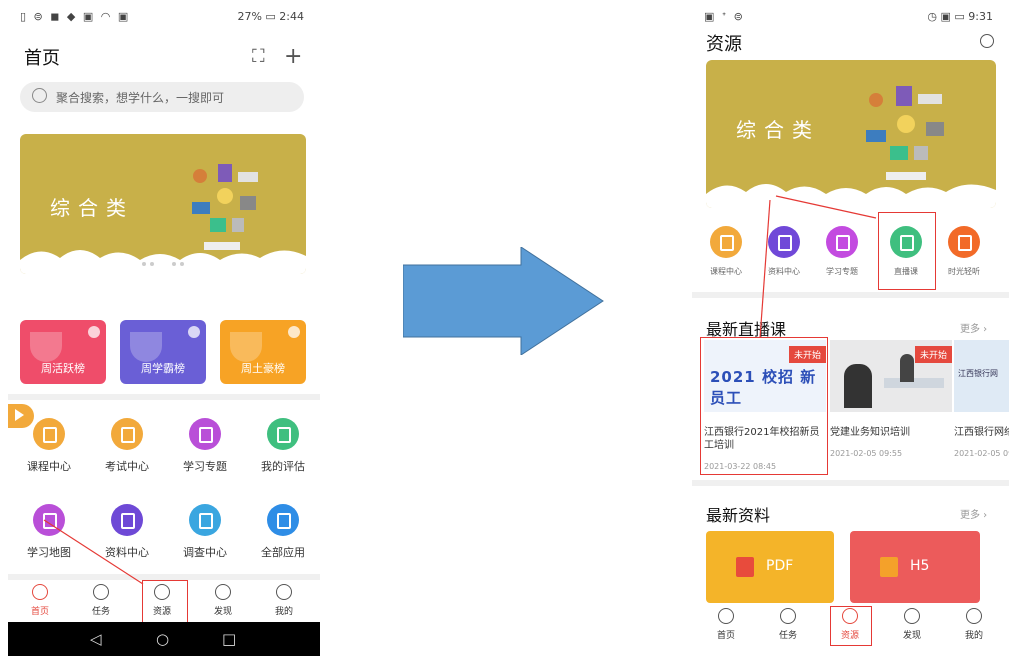  What do you see at coordinates (93, 552) in the screenshot?
I see `annotation-line` at bounding box center [93, 552].